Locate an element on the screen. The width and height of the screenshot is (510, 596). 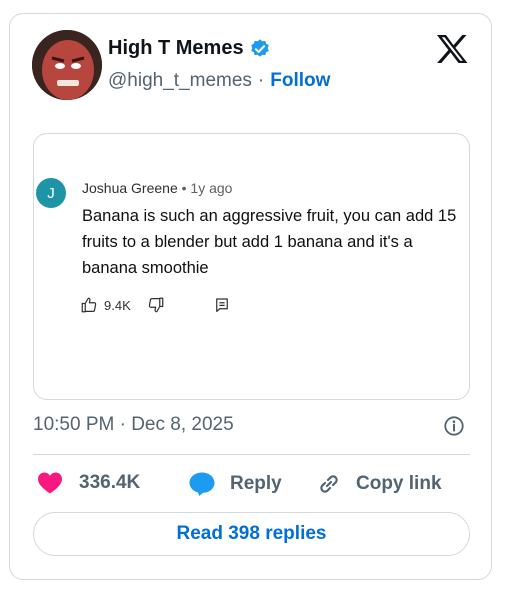
thumbs-down-icon is located at coordinates (156, 305).